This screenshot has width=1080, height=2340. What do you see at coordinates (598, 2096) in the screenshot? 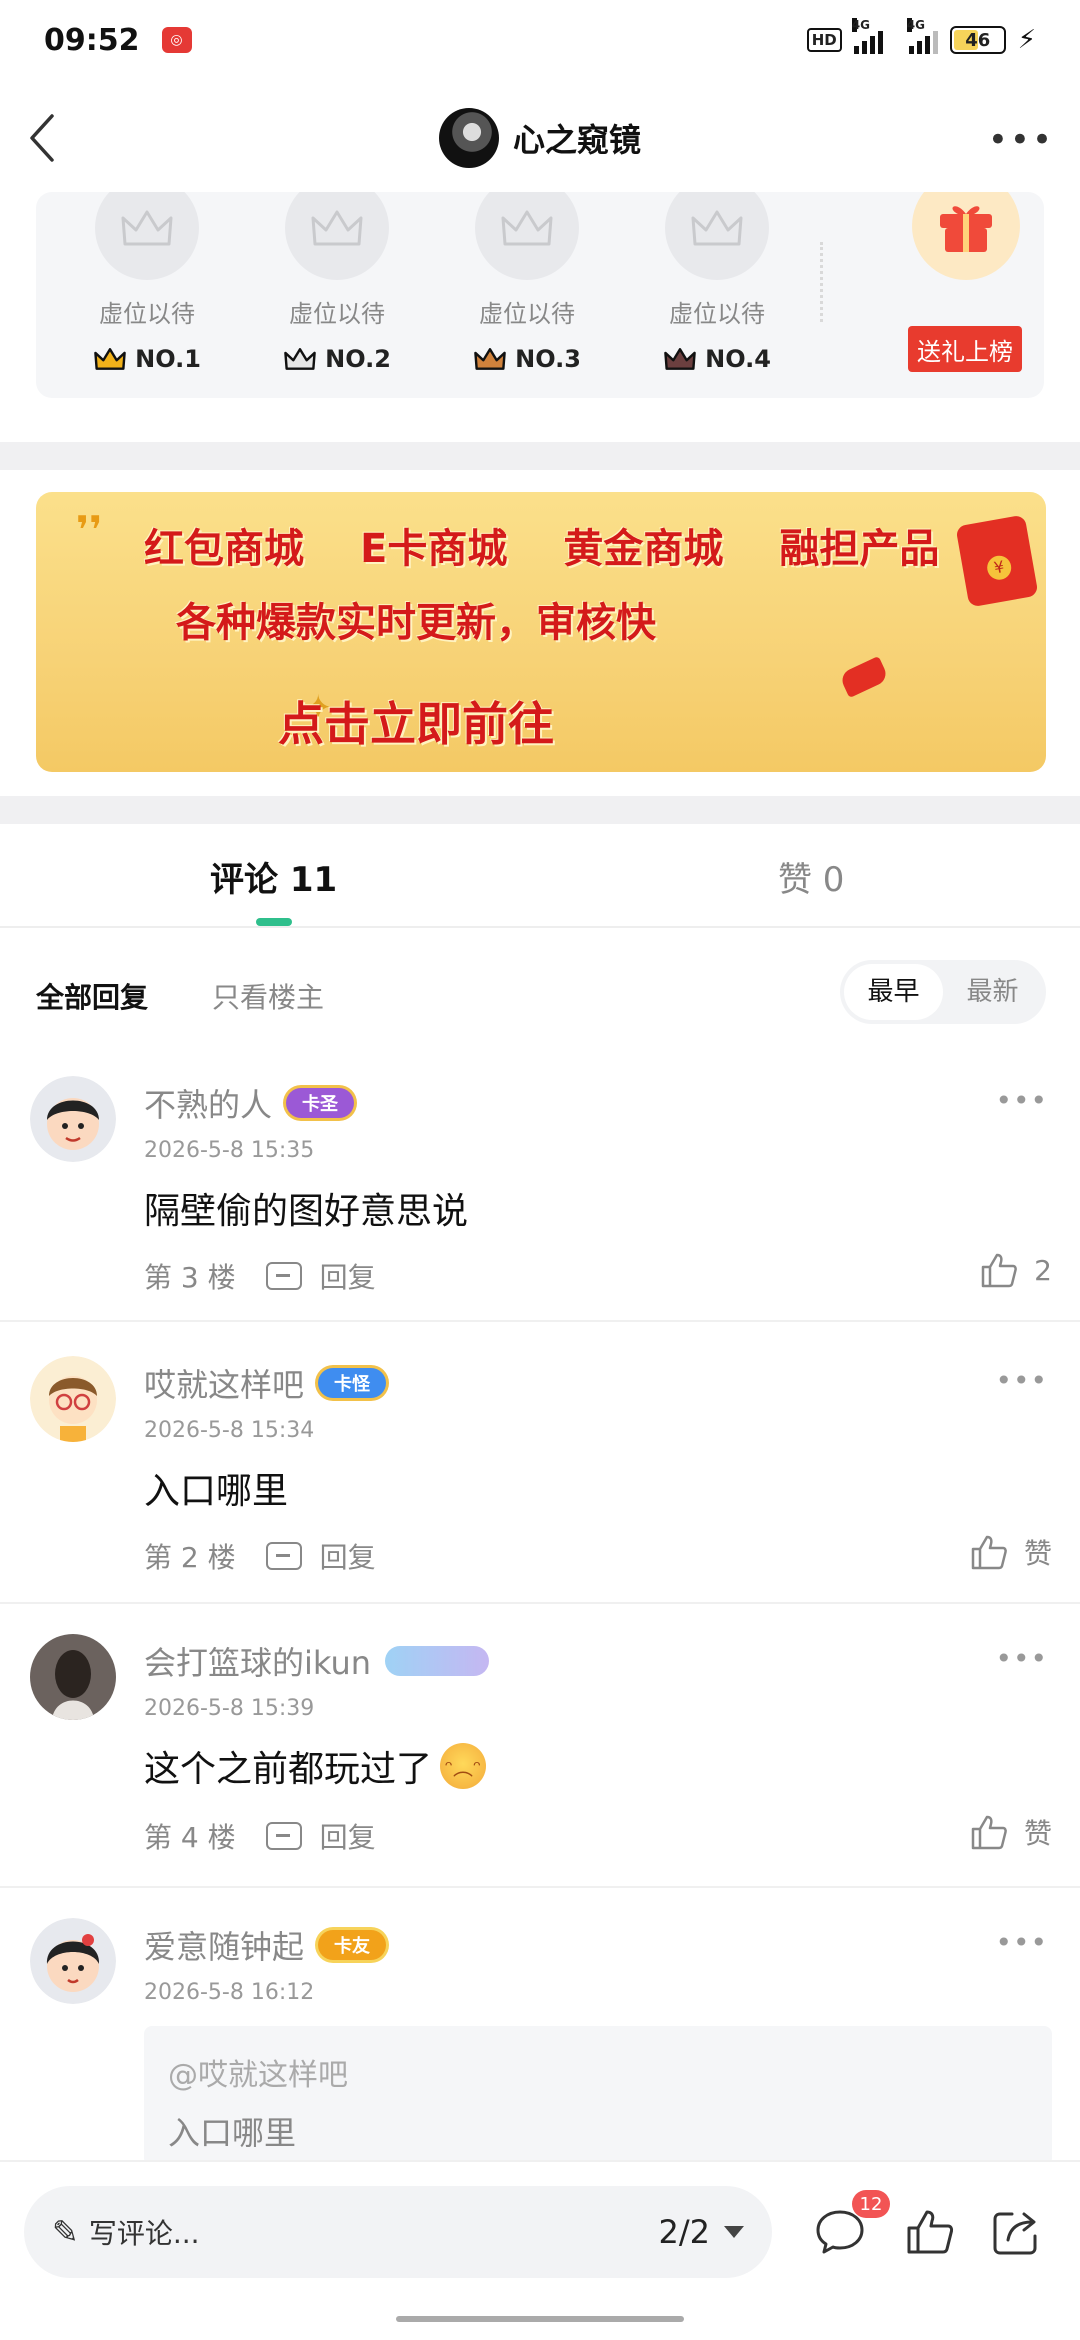
I see `quoted-reply: @哎就这样吧 入口哪里` at bounding box center [598, 2096].